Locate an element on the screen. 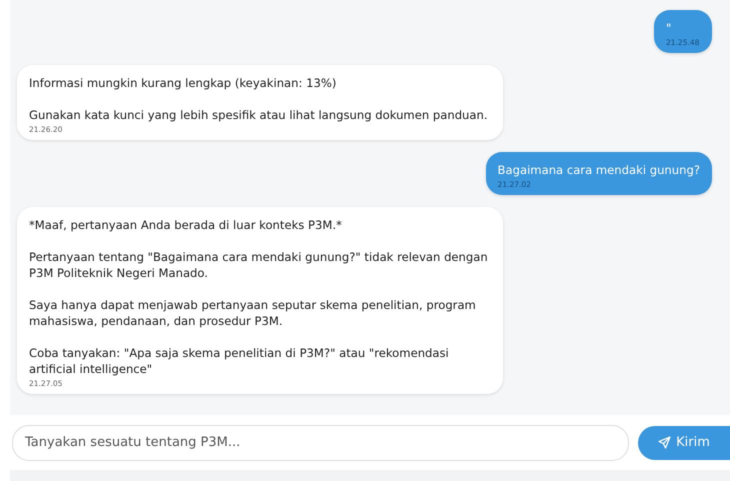  message-text: Coba tanyakan: "Apa saja skema penelitian di P3M?" atau "rekomendasi artificial intelligence" is located at coordinates (239, 361).